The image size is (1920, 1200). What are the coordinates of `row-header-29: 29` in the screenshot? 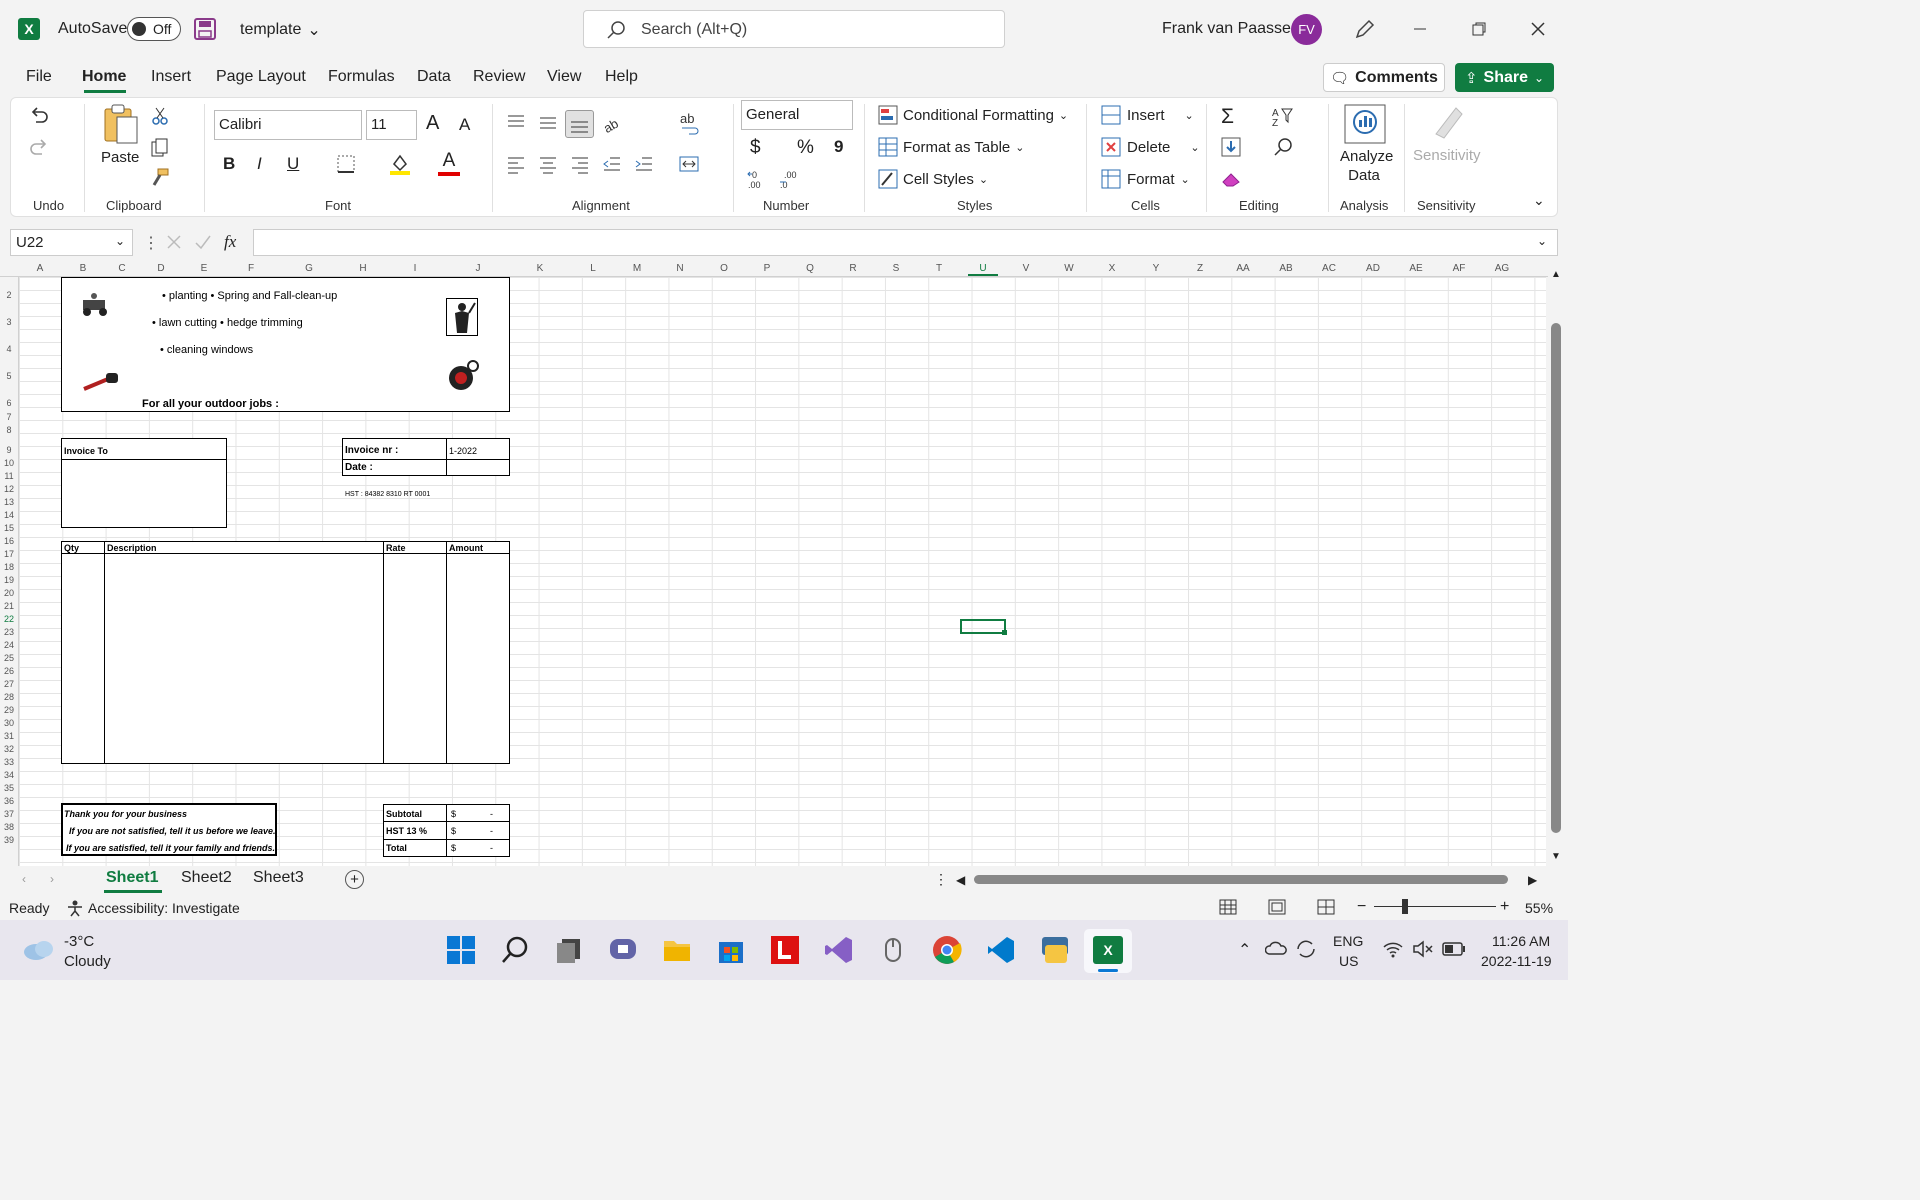 It's located at (9, 710).